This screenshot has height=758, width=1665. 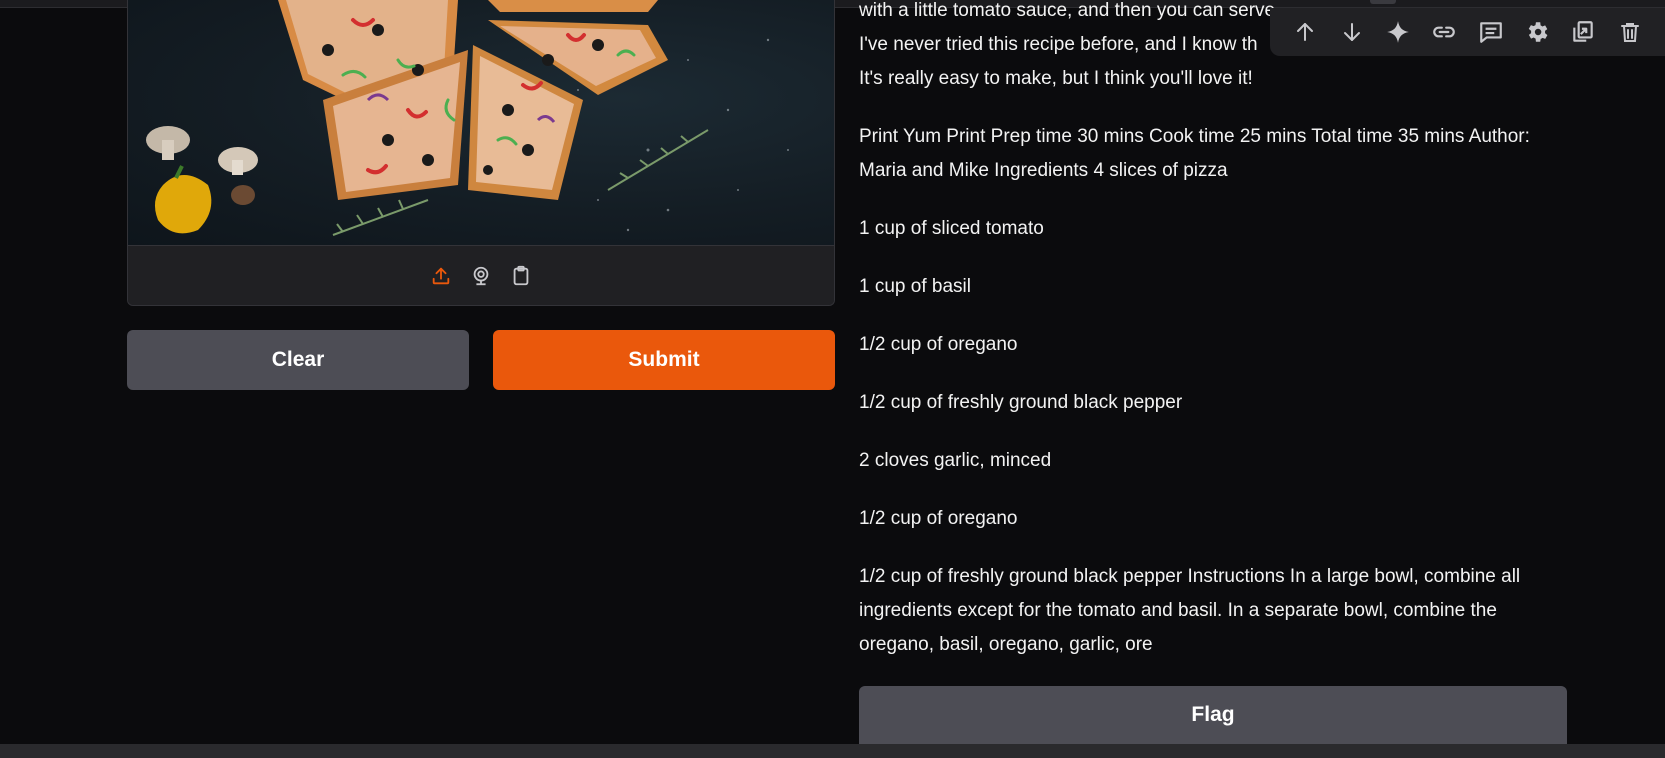 I want to click on link-icon, so click(x=1444, y=32).